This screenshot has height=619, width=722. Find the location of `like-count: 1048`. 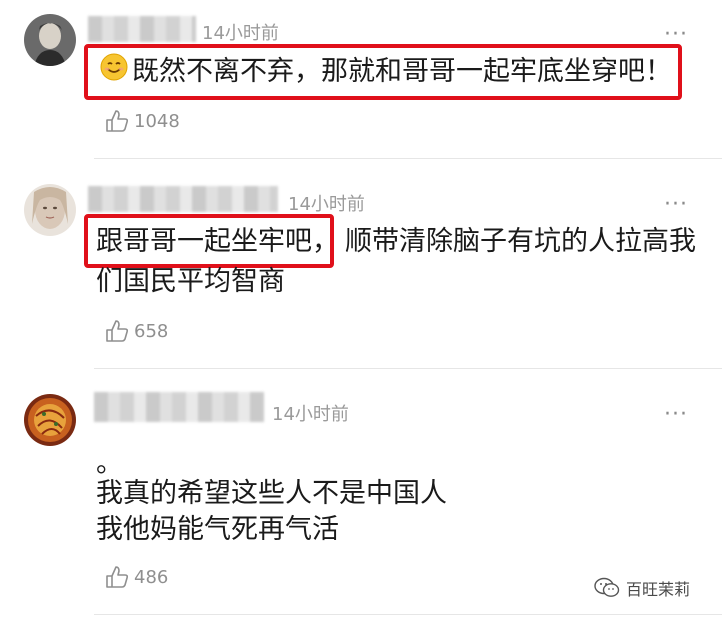

like-count: 1048 is located at coordinates (157, 121).